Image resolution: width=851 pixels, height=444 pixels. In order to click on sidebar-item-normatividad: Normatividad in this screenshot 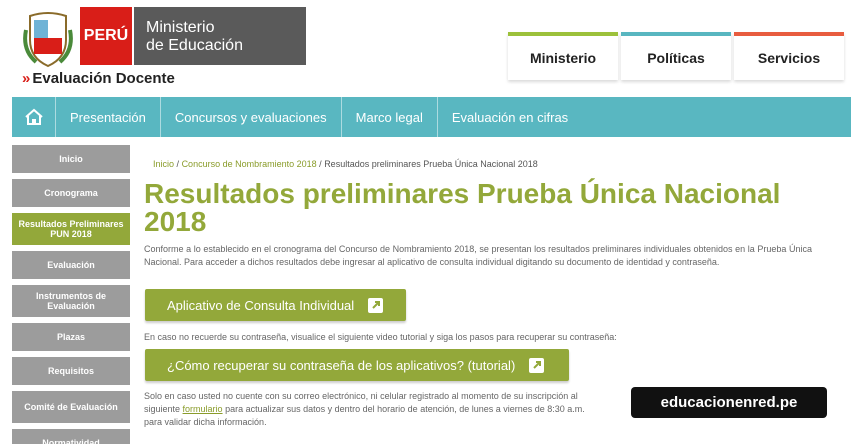, I will do `click(71, 436)`.